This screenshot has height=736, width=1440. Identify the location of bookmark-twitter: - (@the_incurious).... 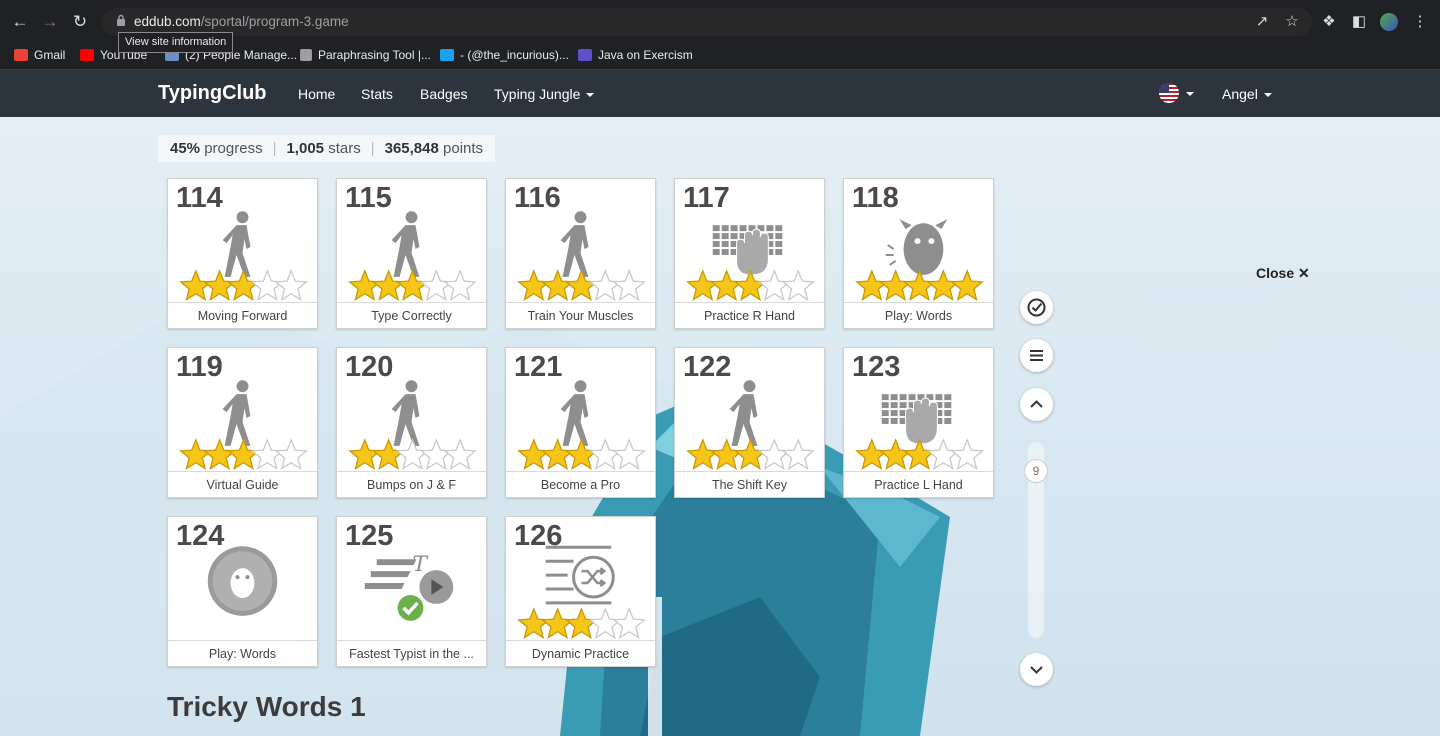
(504, 55).